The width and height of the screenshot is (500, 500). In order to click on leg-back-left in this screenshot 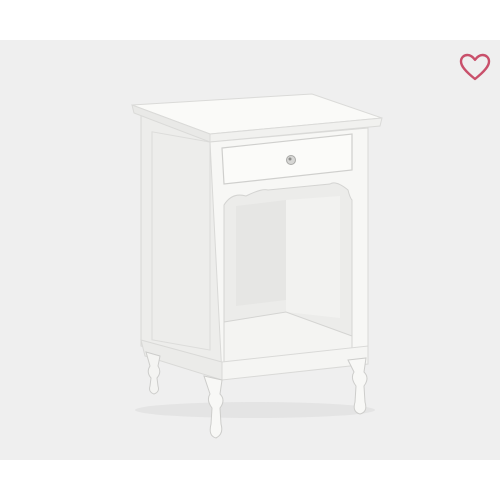, I will do `click(153, 373)`.